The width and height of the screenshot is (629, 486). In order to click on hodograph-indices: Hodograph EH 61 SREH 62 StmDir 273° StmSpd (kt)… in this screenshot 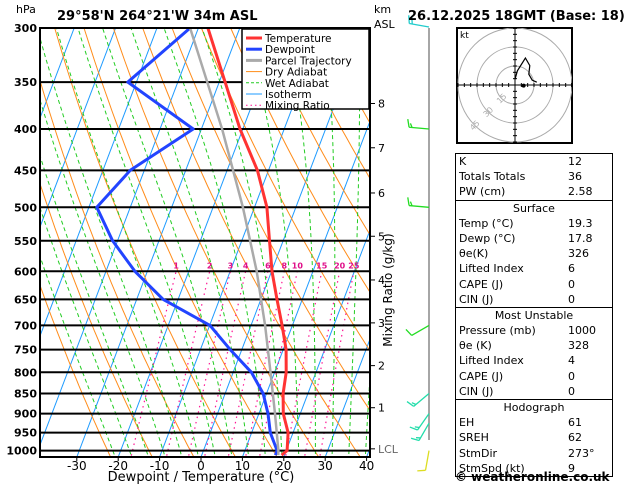, I will do `click(534, 437)`.